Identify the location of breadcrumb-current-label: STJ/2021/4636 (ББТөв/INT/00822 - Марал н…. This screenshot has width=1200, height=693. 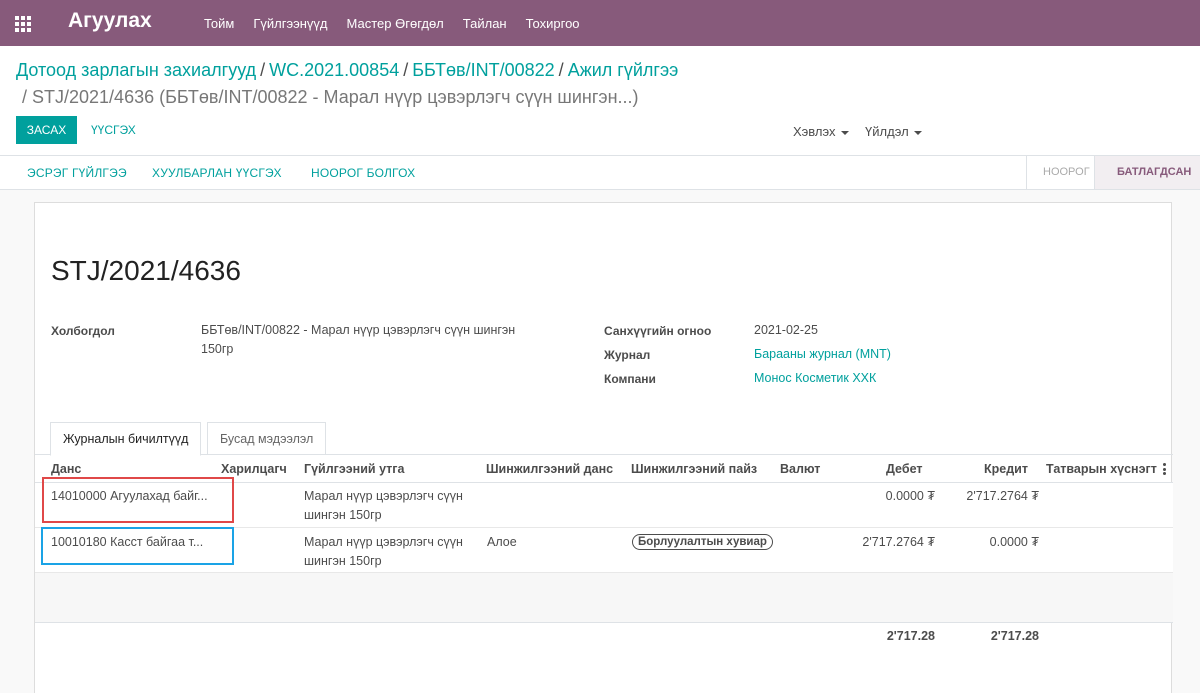
(335, 97).